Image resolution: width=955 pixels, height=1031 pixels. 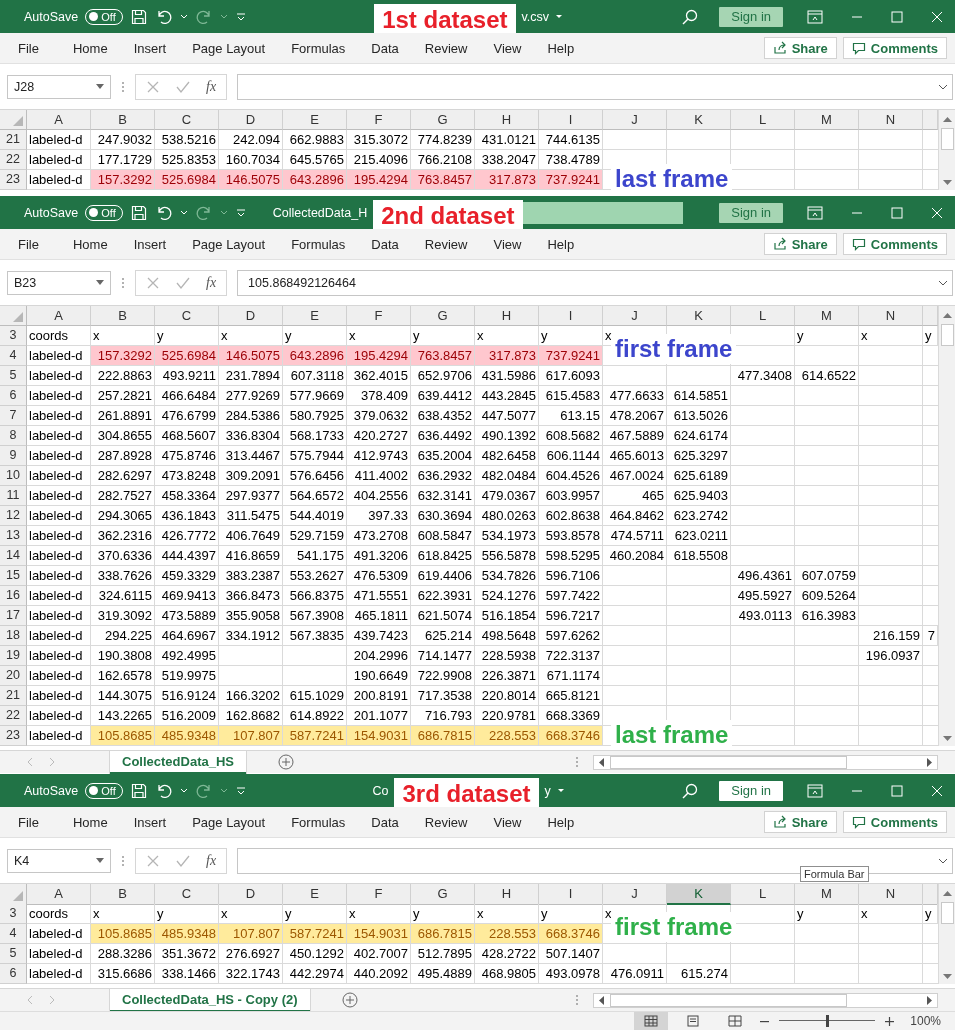 I want to click on row-header: 20, so click(x=13, y=676).